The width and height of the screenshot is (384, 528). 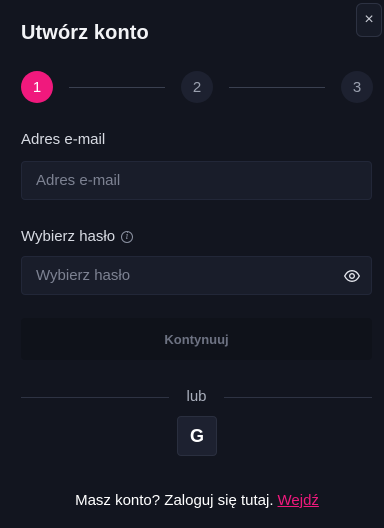 I want to click on eye-icon, so click(x=352, y=276).